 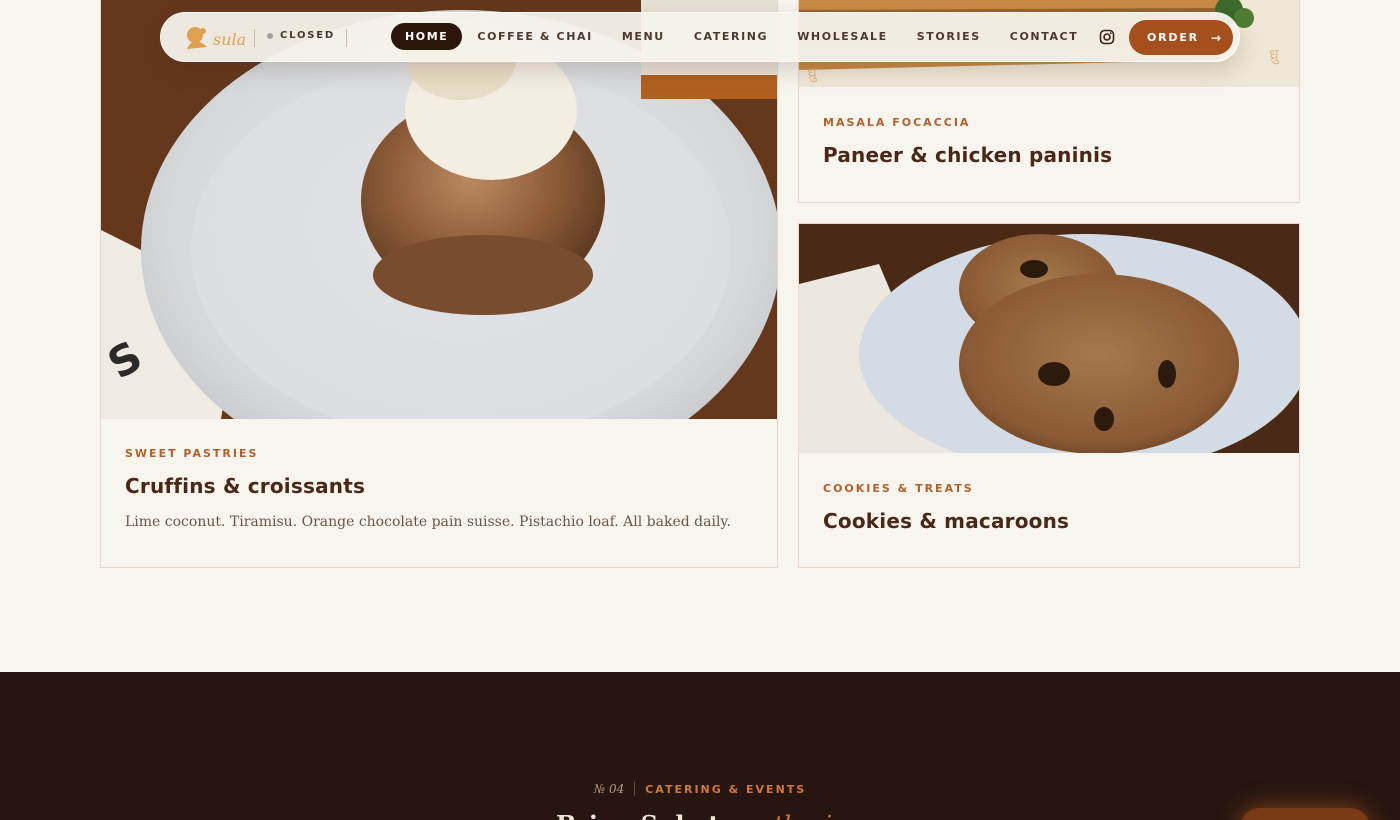 What do you see at coordinates (731, 36) in the screenshot?
I see `nav-link-catering: CATERING` at bounding box center [731, 36].